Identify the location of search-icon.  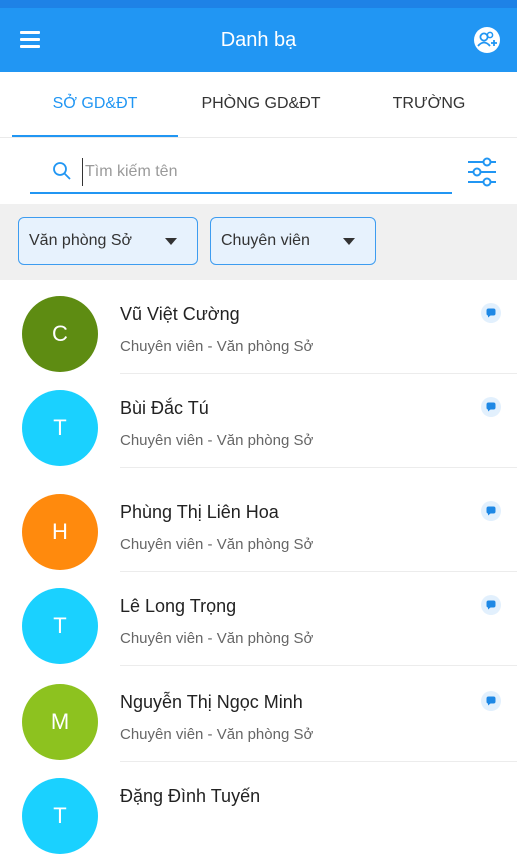
(62, 171).